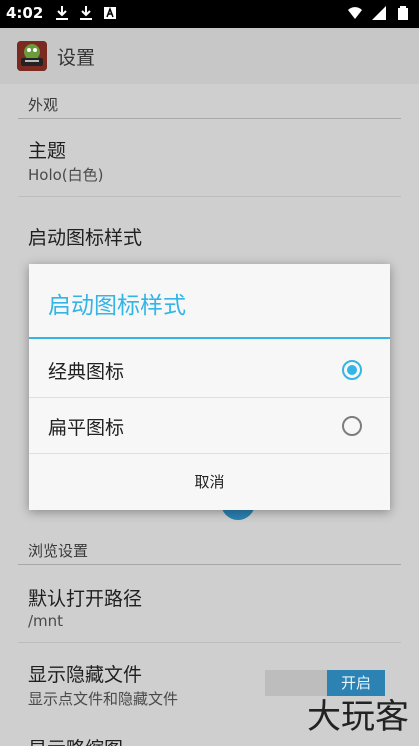 This screenshot has height=746, width=419. Describe the element at coordinates (85, 599) in the screenshot. I see `pref-default-path-title: 默认打开路径` at that location.